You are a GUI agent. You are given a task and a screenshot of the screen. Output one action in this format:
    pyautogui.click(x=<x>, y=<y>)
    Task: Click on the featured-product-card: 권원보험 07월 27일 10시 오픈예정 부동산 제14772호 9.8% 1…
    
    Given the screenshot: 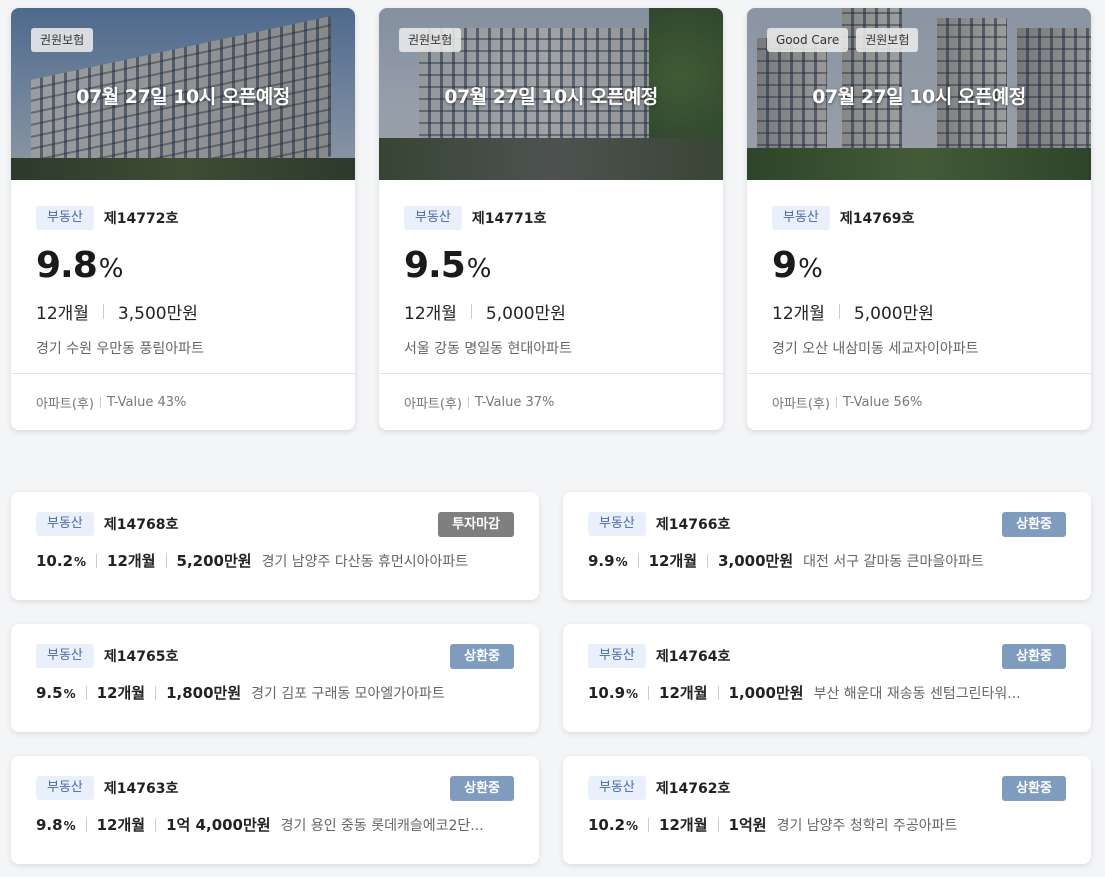 What is the action you would take?
    pyautogui.click(x=183, y=219)
    